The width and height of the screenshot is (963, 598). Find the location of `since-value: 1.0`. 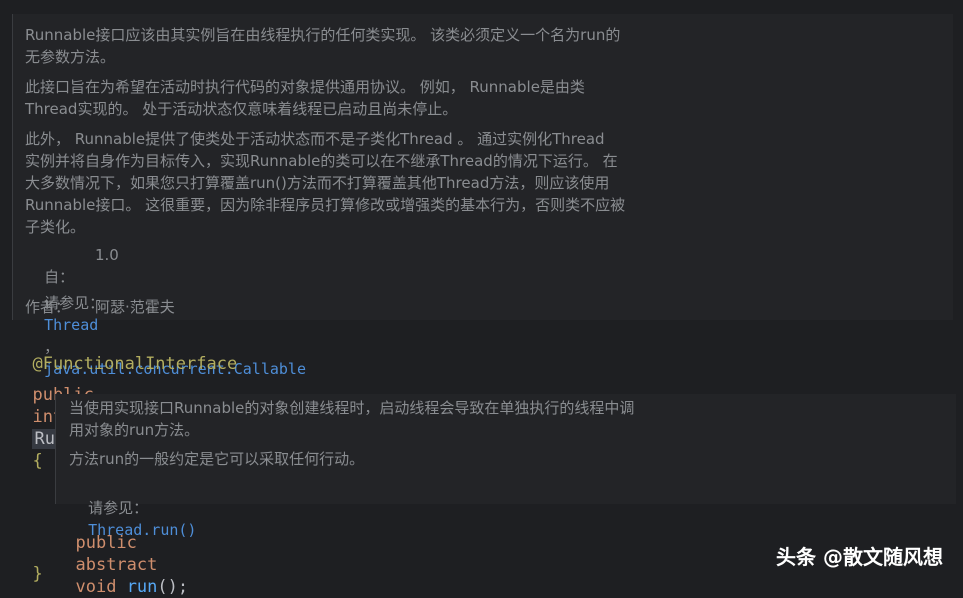

since-value: 1.0 is located at coordinates (107, 255).